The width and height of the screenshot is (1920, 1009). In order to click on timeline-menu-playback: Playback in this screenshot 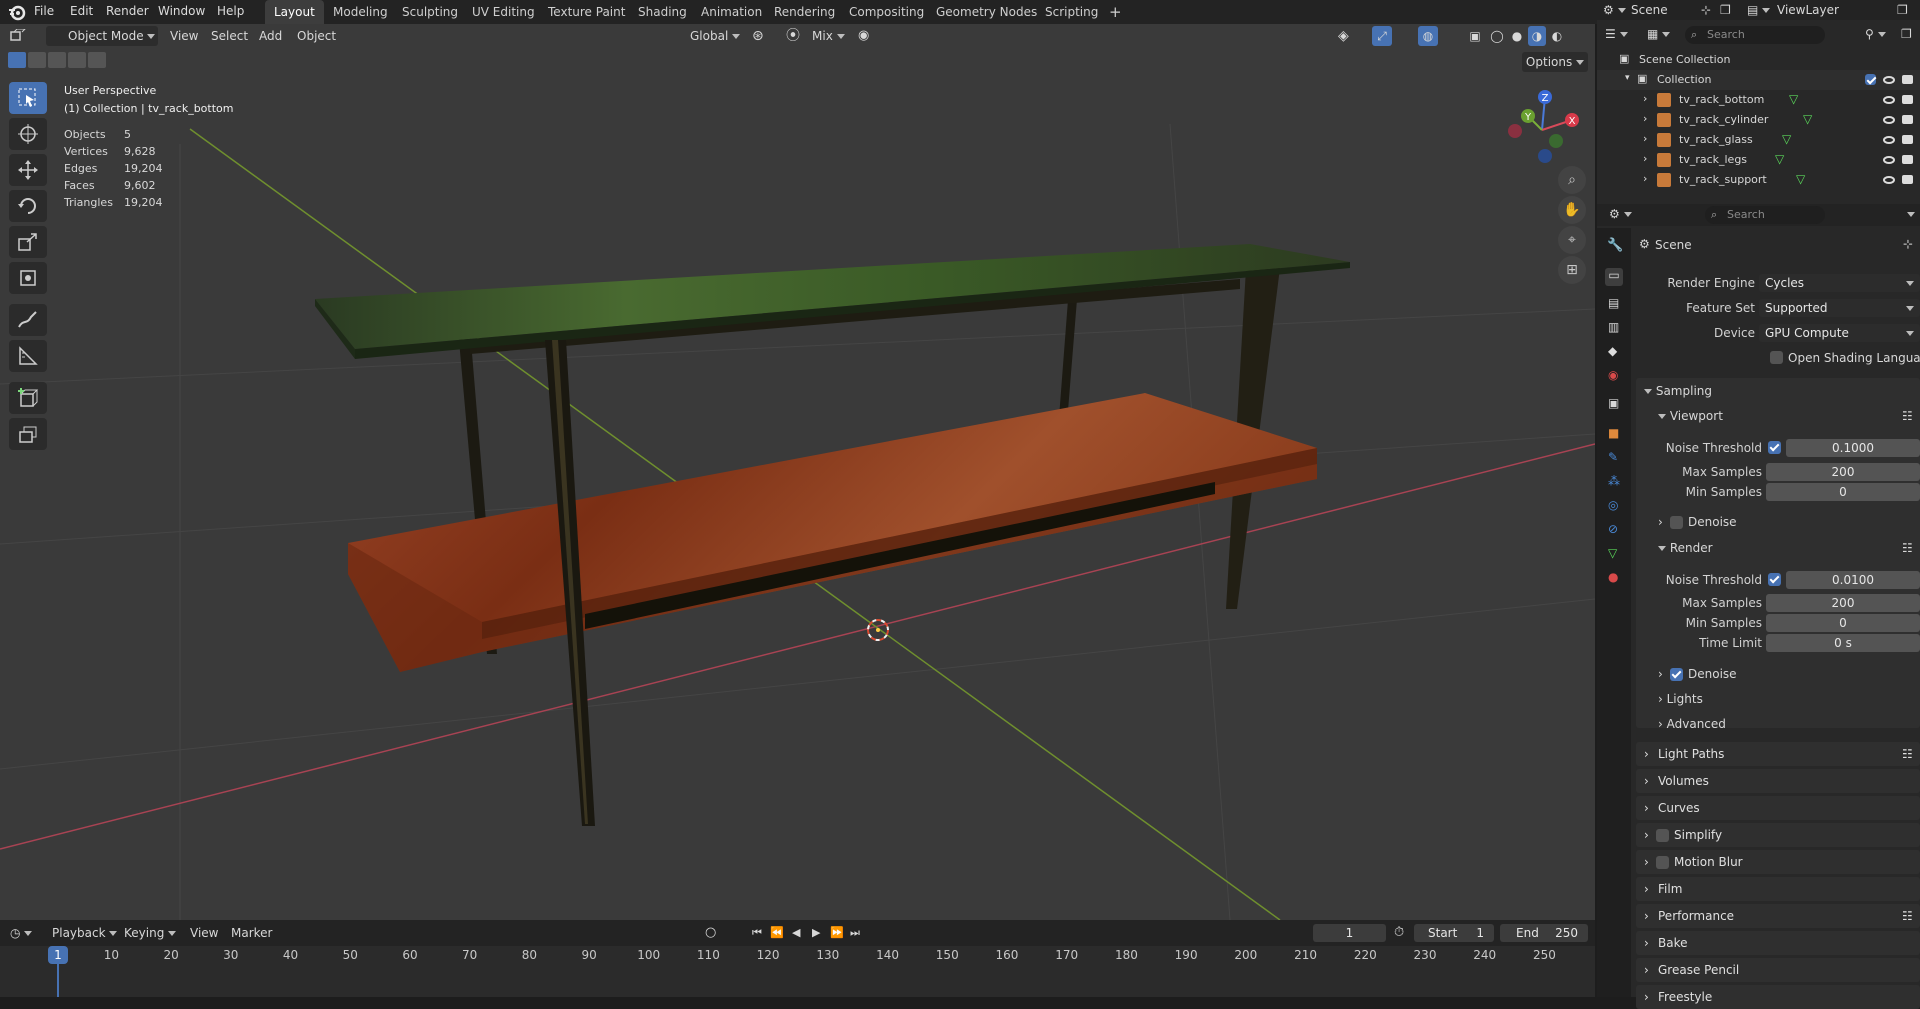, I will do `click(85, 933)`.